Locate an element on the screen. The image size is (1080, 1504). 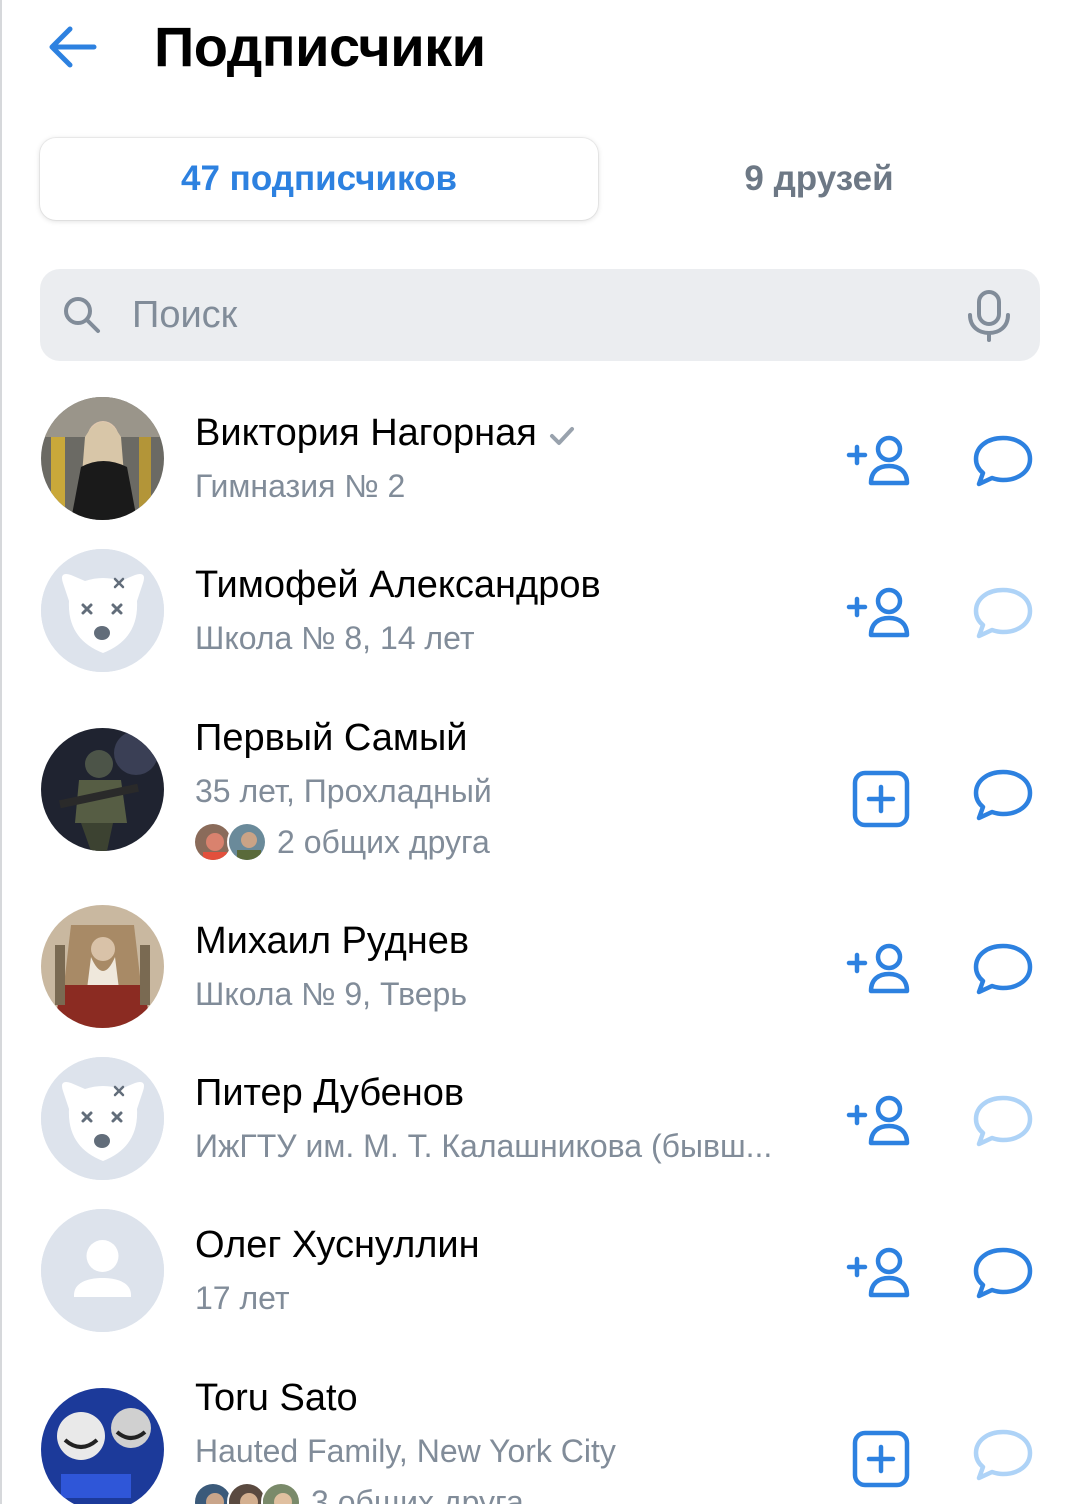
person-name: Виктория Нагорная is located at coordinates (385, 434).